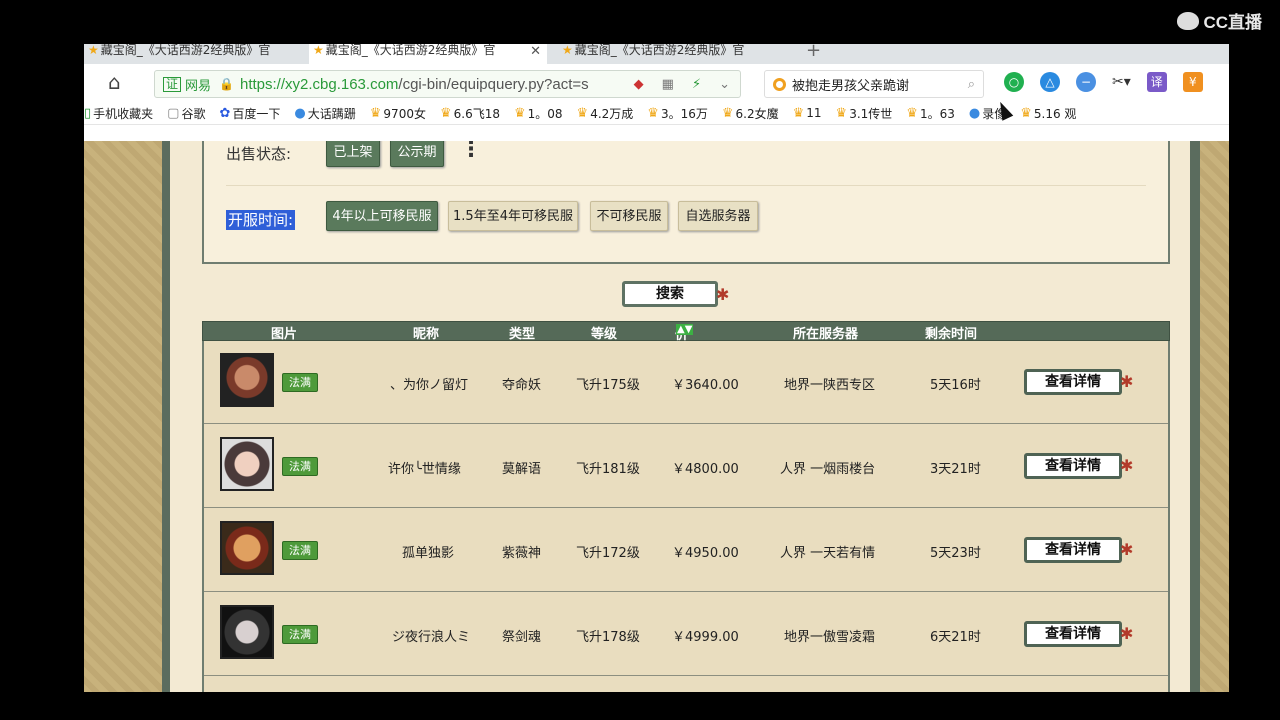 Image resolution: width=1280 pixels, height=720 pixels. I want to click on shield-icon: ◆, so click(639, 84).